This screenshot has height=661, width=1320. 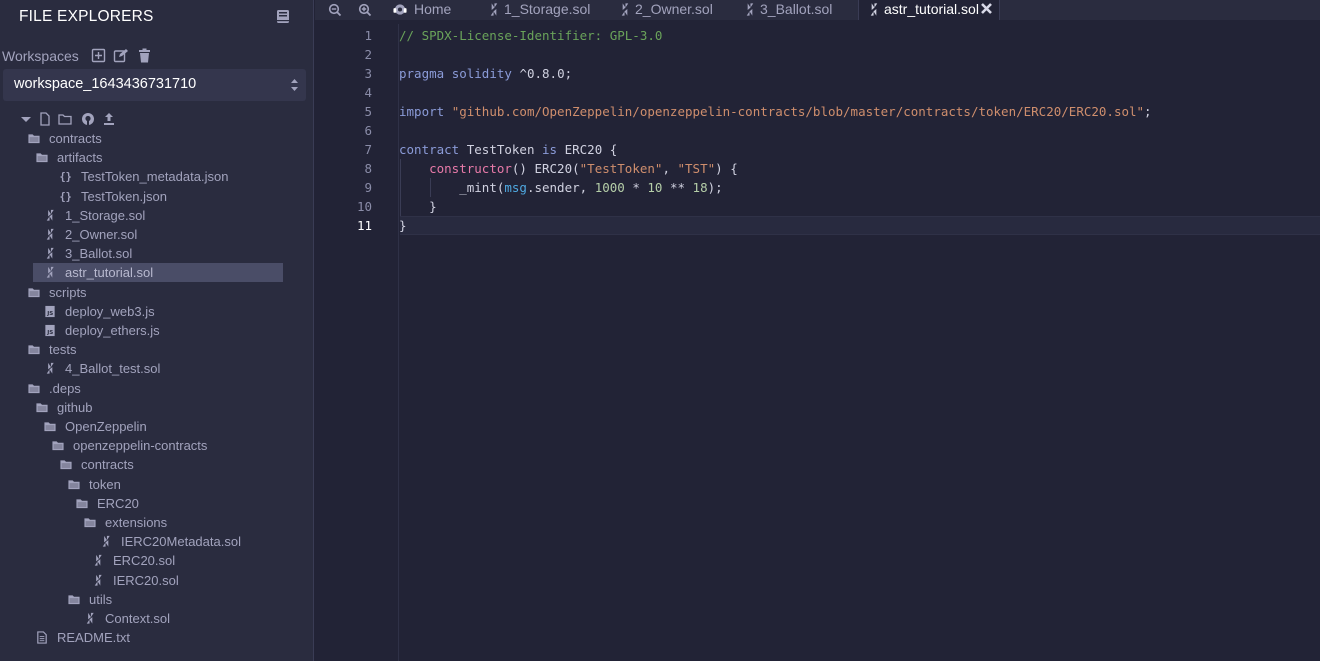 What do you see at coordinates (365, 10) in the screenshot?
I see `zoom-in-icon` at bounding box center [365, 10].